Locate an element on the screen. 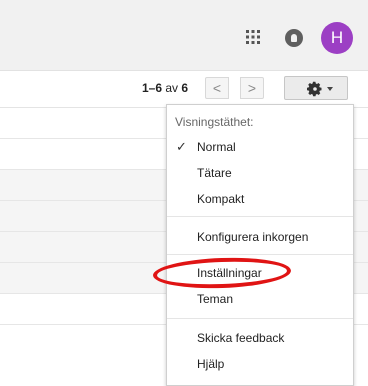  menu-item-help: Hjälp is located at coordinates (260, 364).